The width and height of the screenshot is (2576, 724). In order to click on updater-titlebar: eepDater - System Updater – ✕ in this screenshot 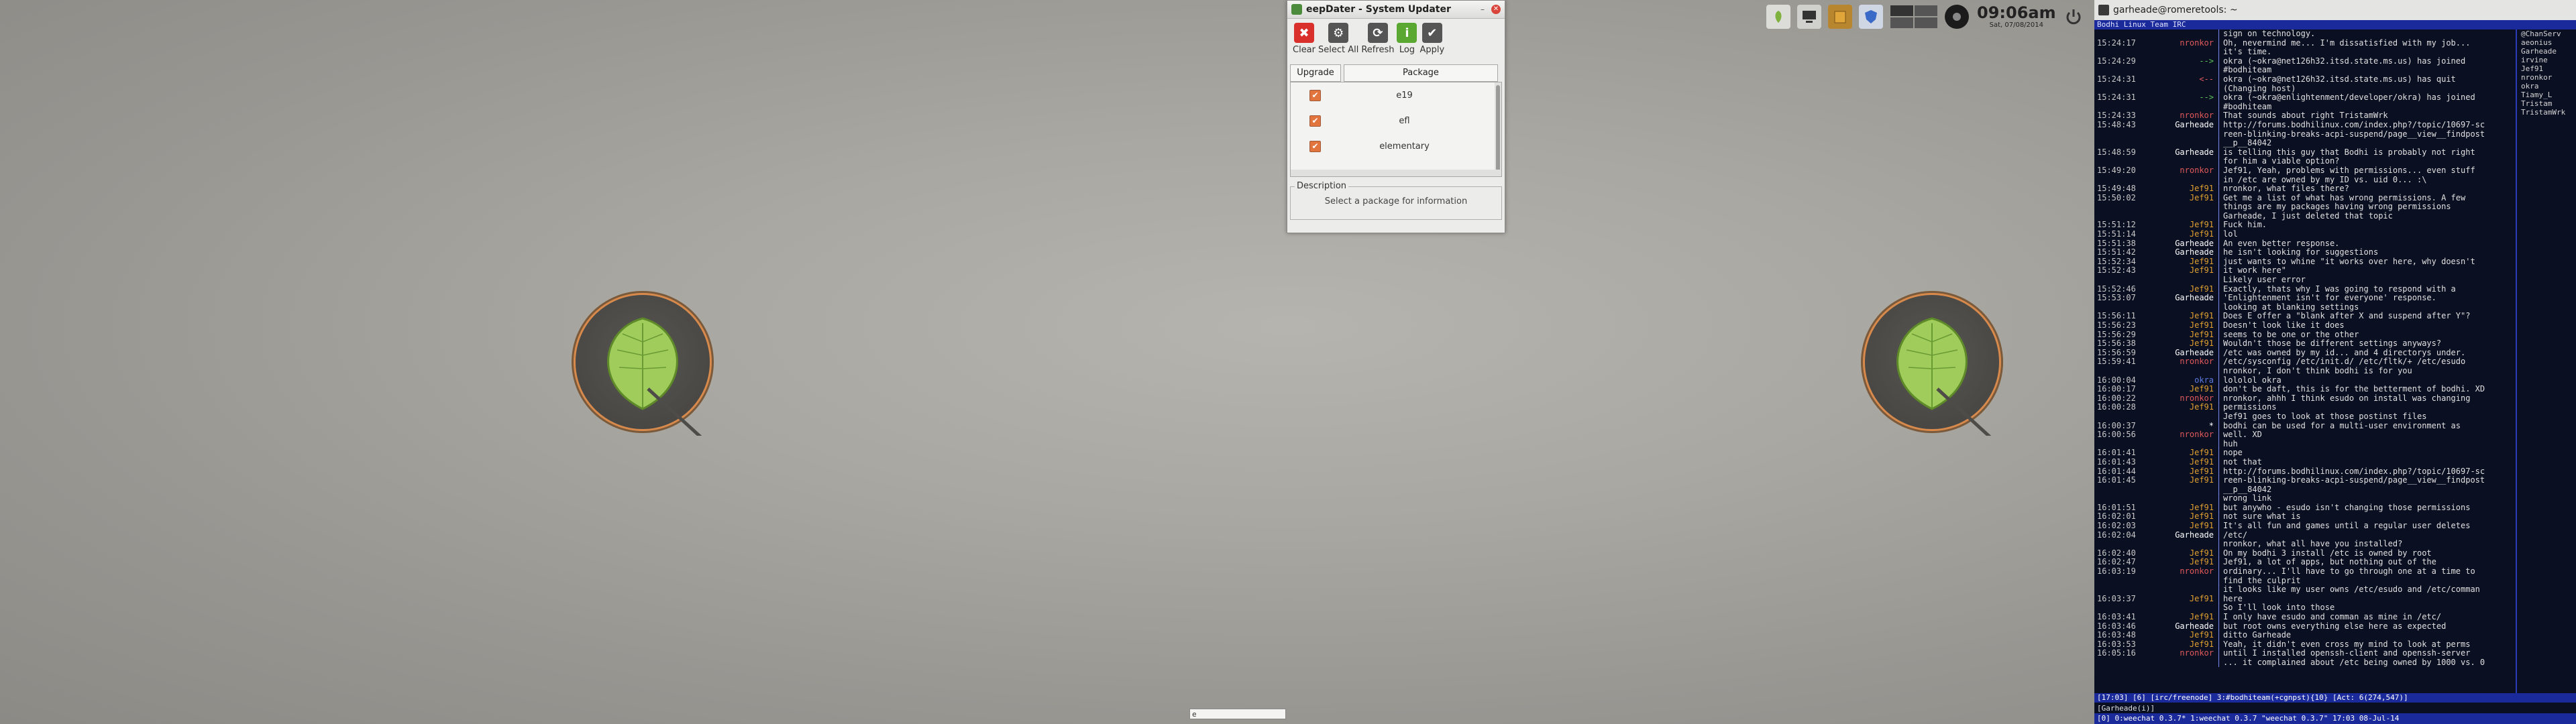, I will do `click(1396, 10)`.